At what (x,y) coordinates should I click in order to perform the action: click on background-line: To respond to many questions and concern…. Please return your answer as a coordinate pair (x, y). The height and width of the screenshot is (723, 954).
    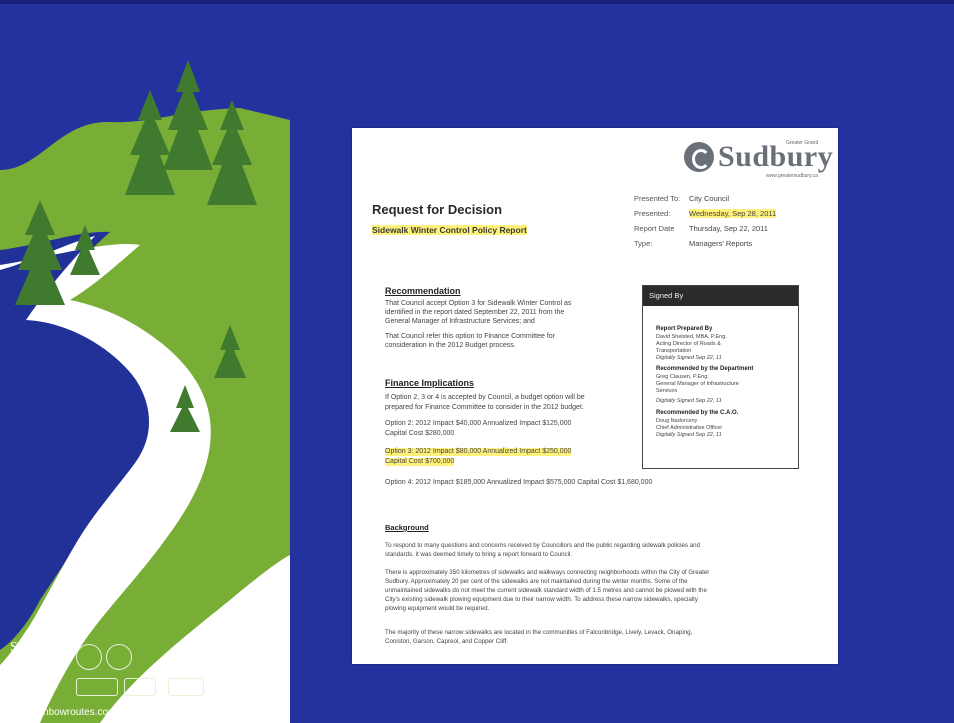
    Looking at the image, I should click on (543, 545).